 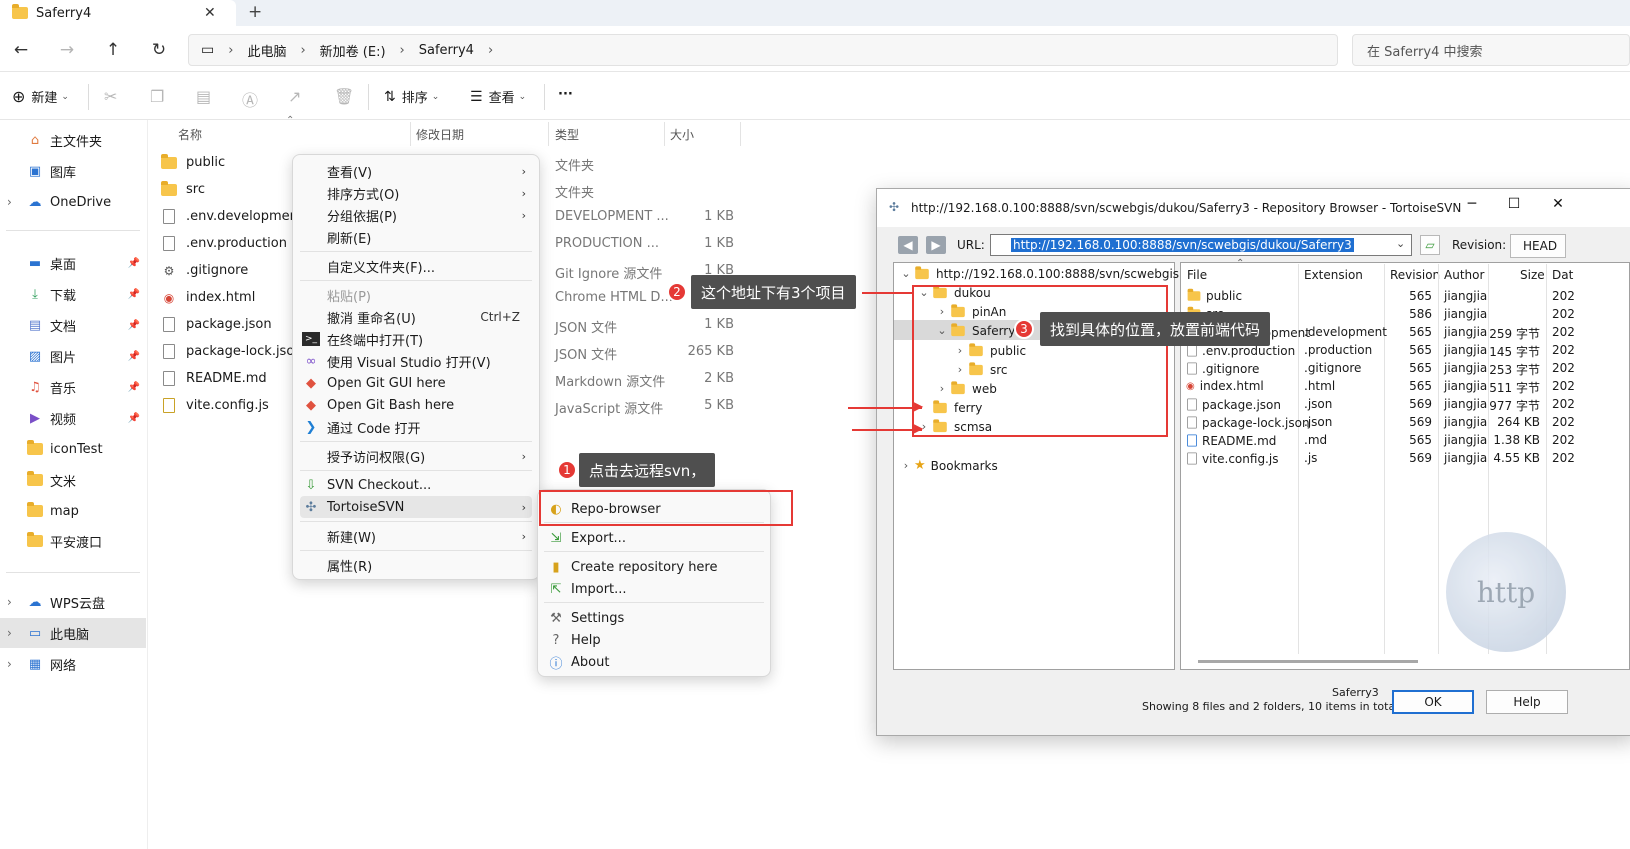 I want to click on sidebar-item-this-pc: › ▭ 此电脑, so click(x=73, y=633).